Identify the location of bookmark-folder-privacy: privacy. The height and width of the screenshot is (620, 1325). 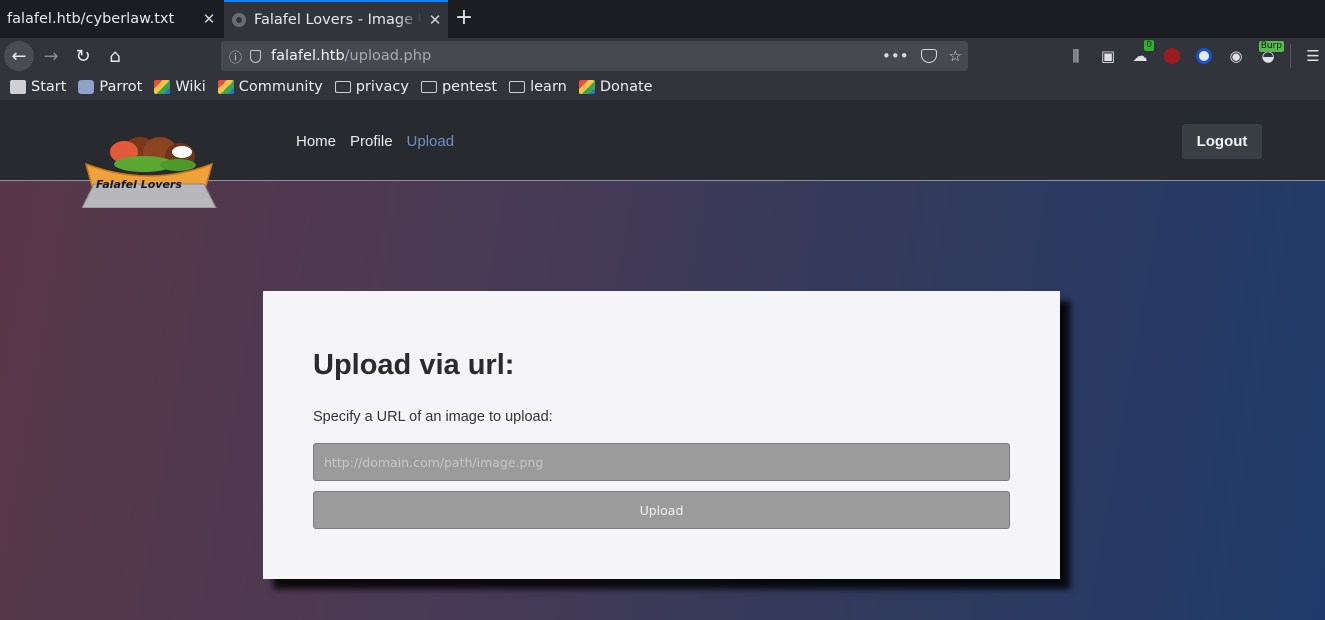
(371, 87).